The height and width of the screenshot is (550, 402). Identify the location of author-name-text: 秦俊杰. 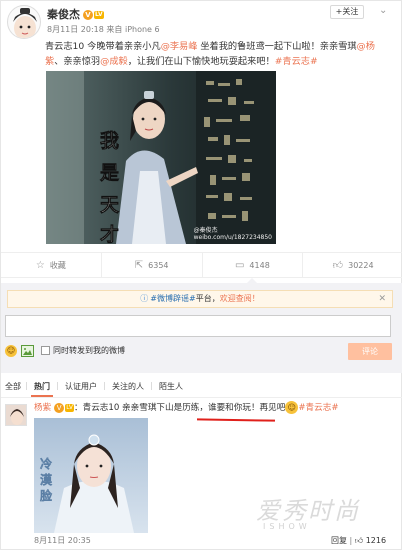
(63, 14).